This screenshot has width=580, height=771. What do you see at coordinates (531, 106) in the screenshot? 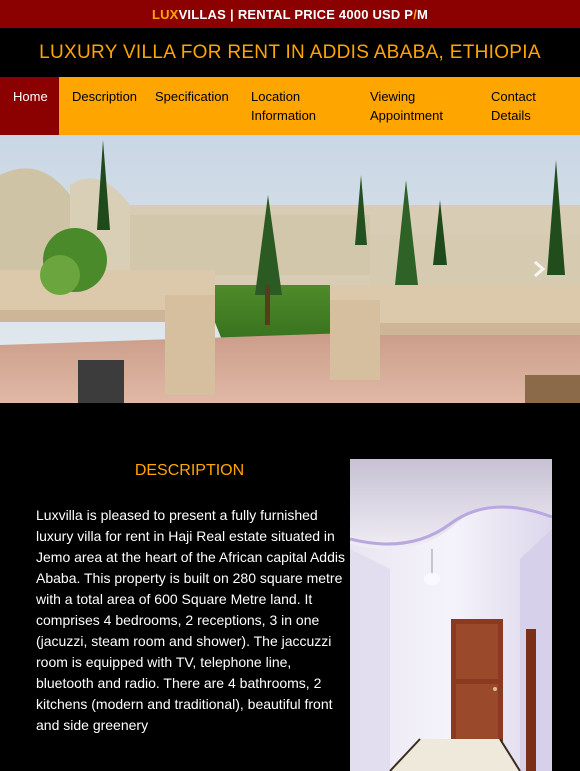
I see `nav-contact-details: Contact Details` at bounding box center [531, 106].